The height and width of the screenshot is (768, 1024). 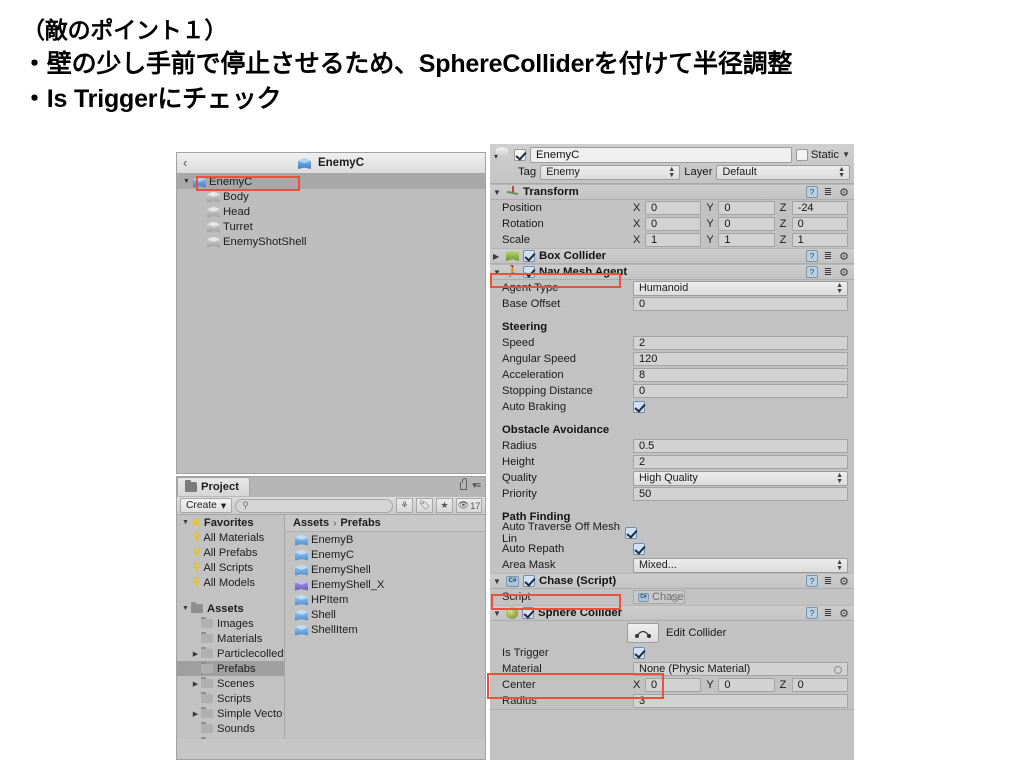 What do you see at coordinates (610, 172) in the screenshot?
I see `tag-dropdown: Enemy ▲ ▼` at bounding box center [610, 172].